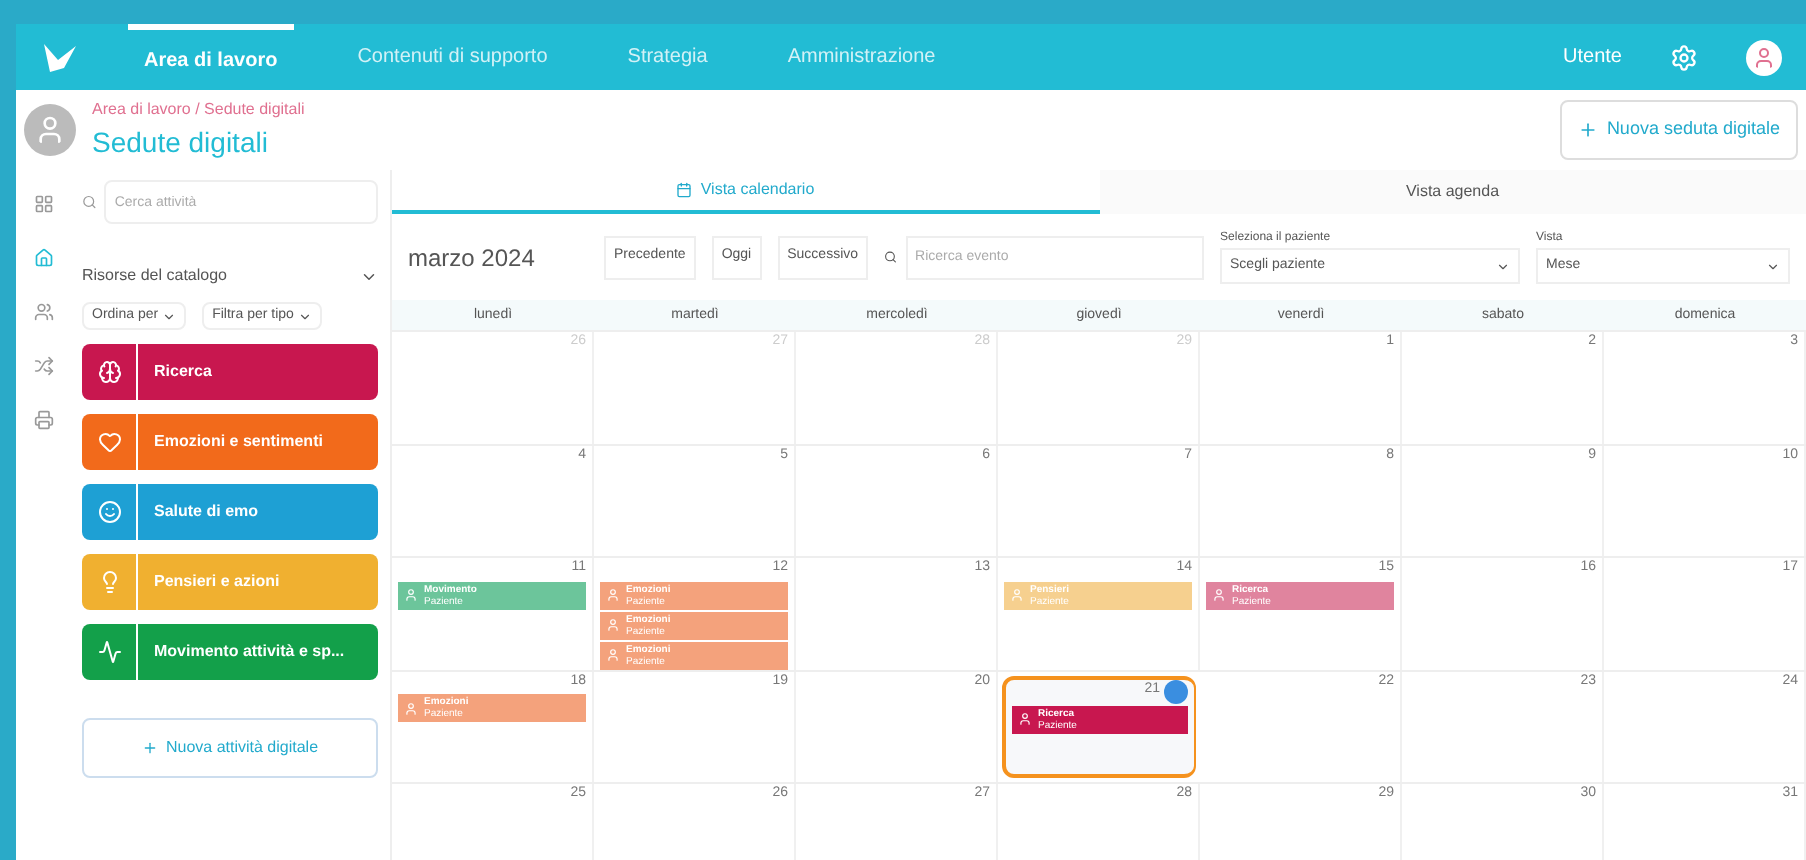 The height and width of the screenshot is (860, 1806). Describe the element at coordinates (745, 192) in the screenshot. I see `view-tab: Vista calendario` at that location.